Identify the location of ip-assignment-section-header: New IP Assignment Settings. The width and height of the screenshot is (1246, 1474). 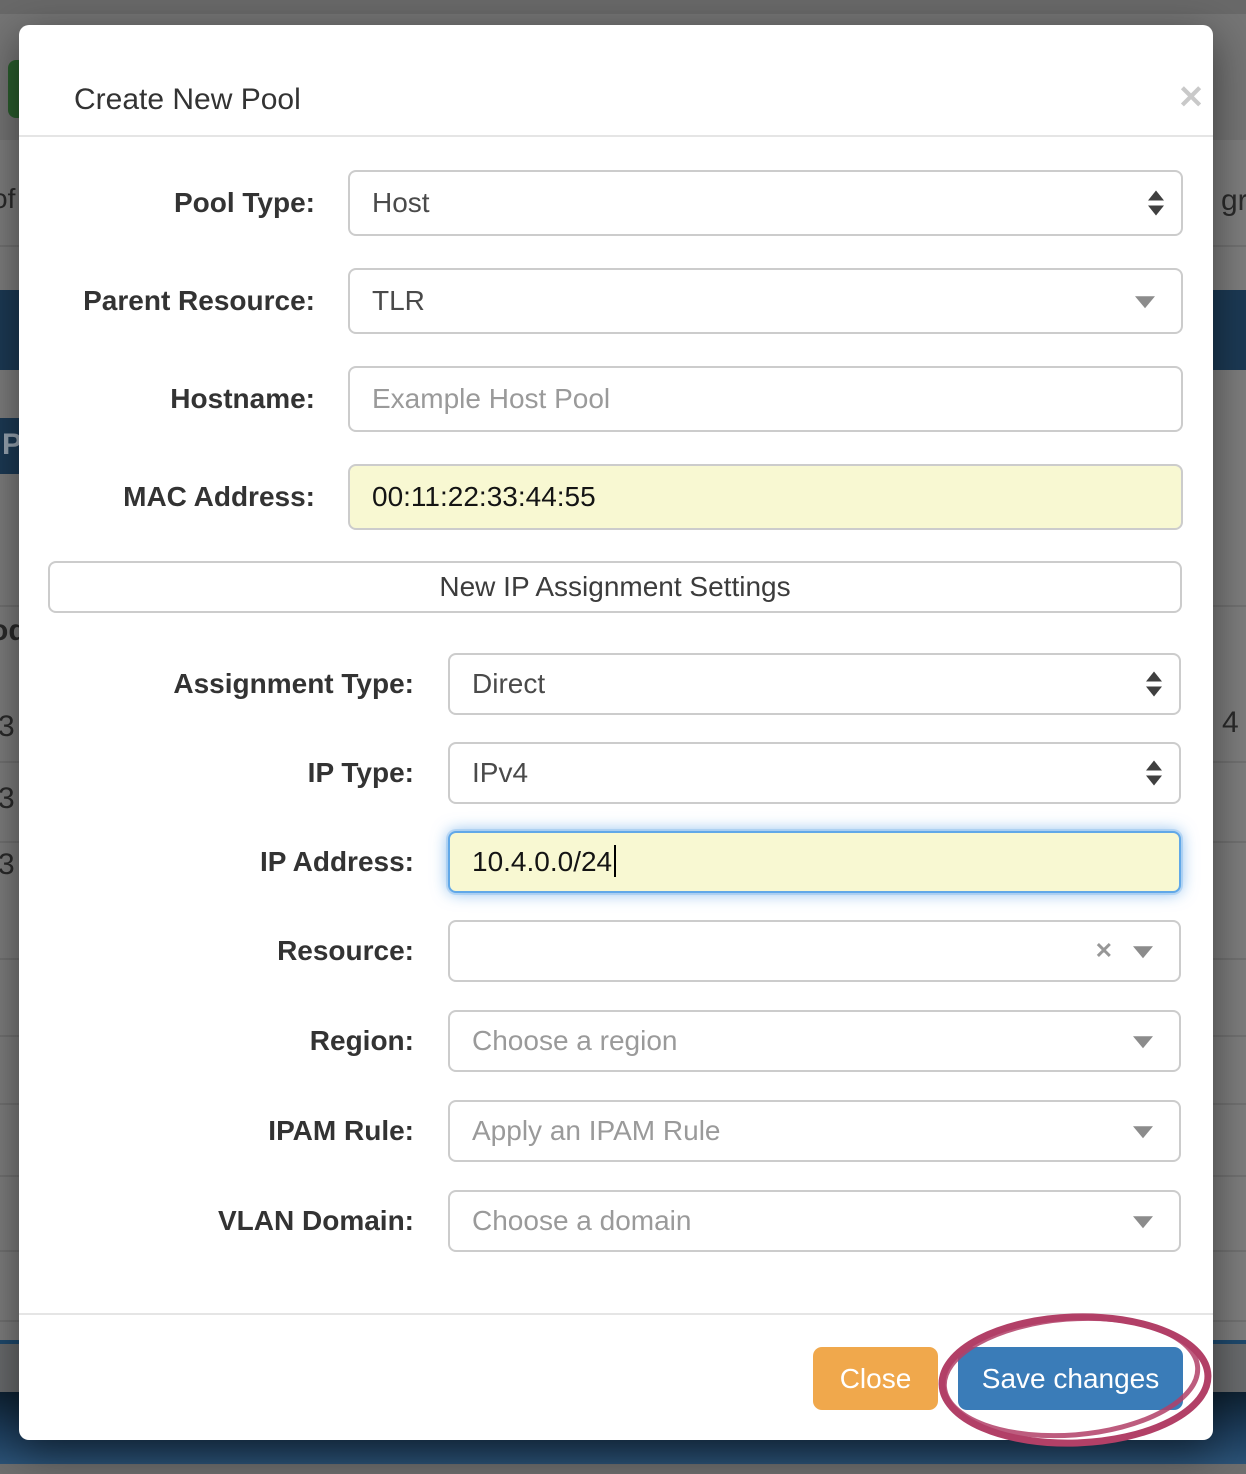
(615, 587).